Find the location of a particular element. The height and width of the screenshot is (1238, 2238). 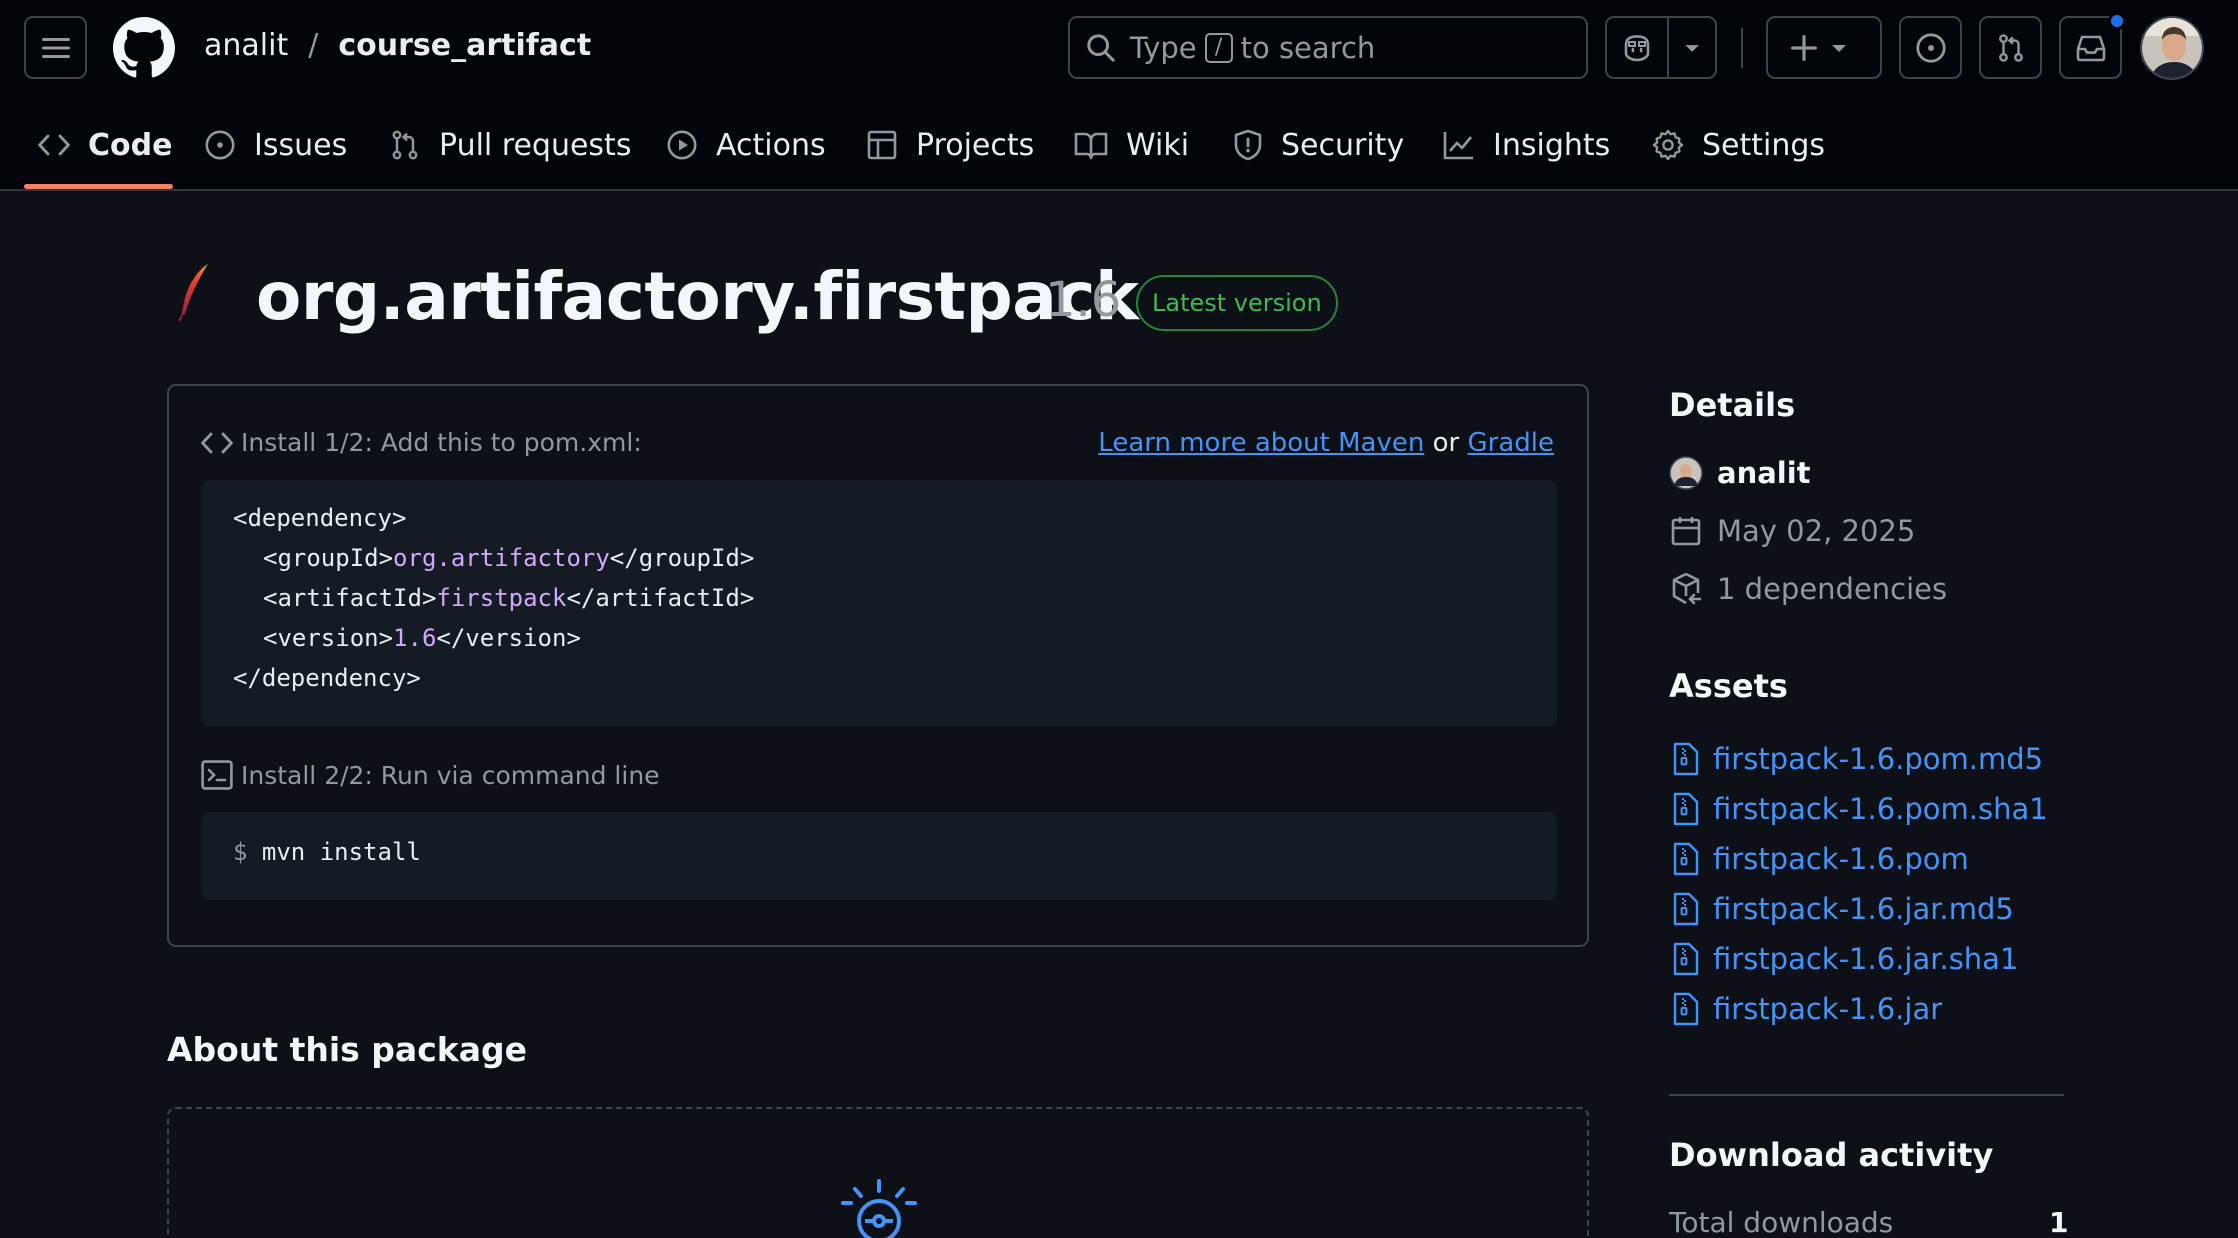

install-step-2: Install 2/2: Run via command line is located at coordinates (430, 775).